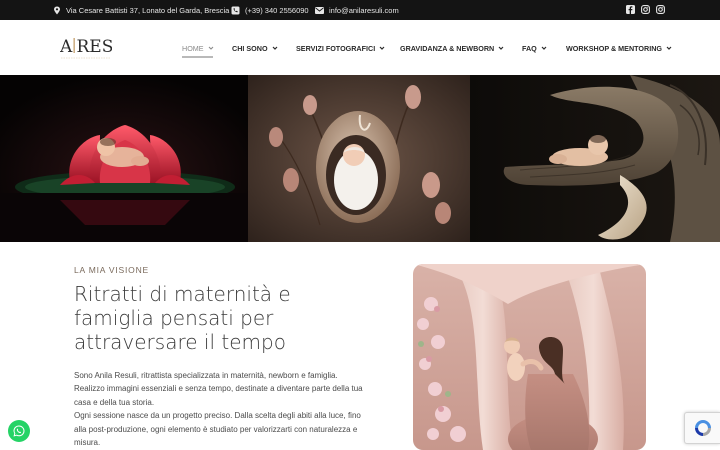 Image resolution: width=720 pixels, height=450 pixels. I want to click on nav-gravidanza-label: GRAVIDANZA & NEWBORN, so click(447, 48).